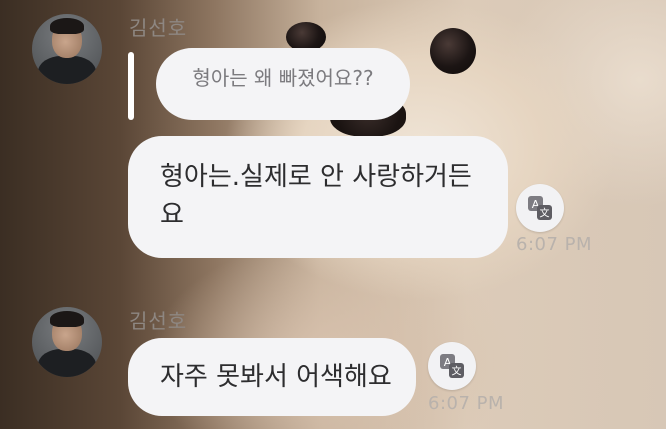 The height and width of the screenshot is (429, 666). I want to click on background-photo-eye-right, so click(453, 51).